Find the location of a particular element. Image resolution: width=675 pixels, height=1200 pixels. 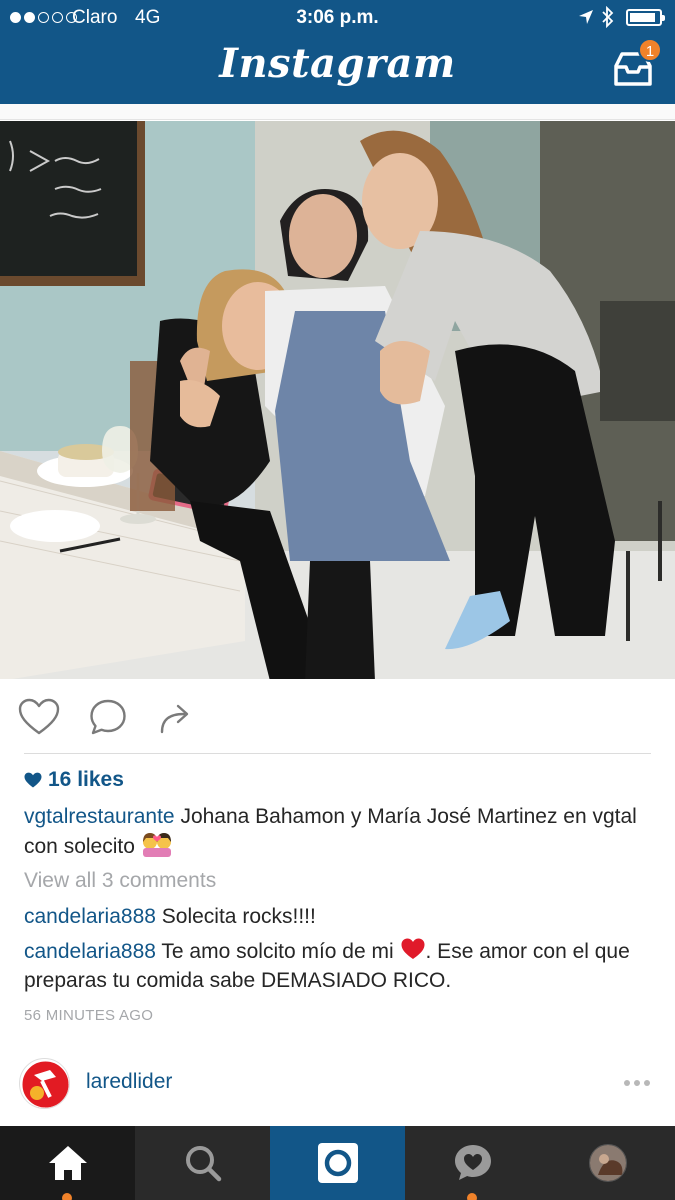

comment-1-username: candelaria888 is located at coordinates (90, 916).